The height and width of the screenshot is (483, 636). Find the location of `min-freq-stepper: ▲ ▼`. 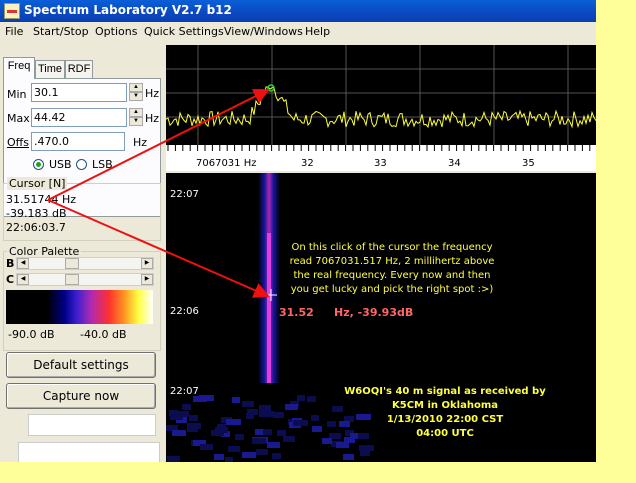

min-freq-stepper: ▲ ▼ is located at coordinates (136, 92).